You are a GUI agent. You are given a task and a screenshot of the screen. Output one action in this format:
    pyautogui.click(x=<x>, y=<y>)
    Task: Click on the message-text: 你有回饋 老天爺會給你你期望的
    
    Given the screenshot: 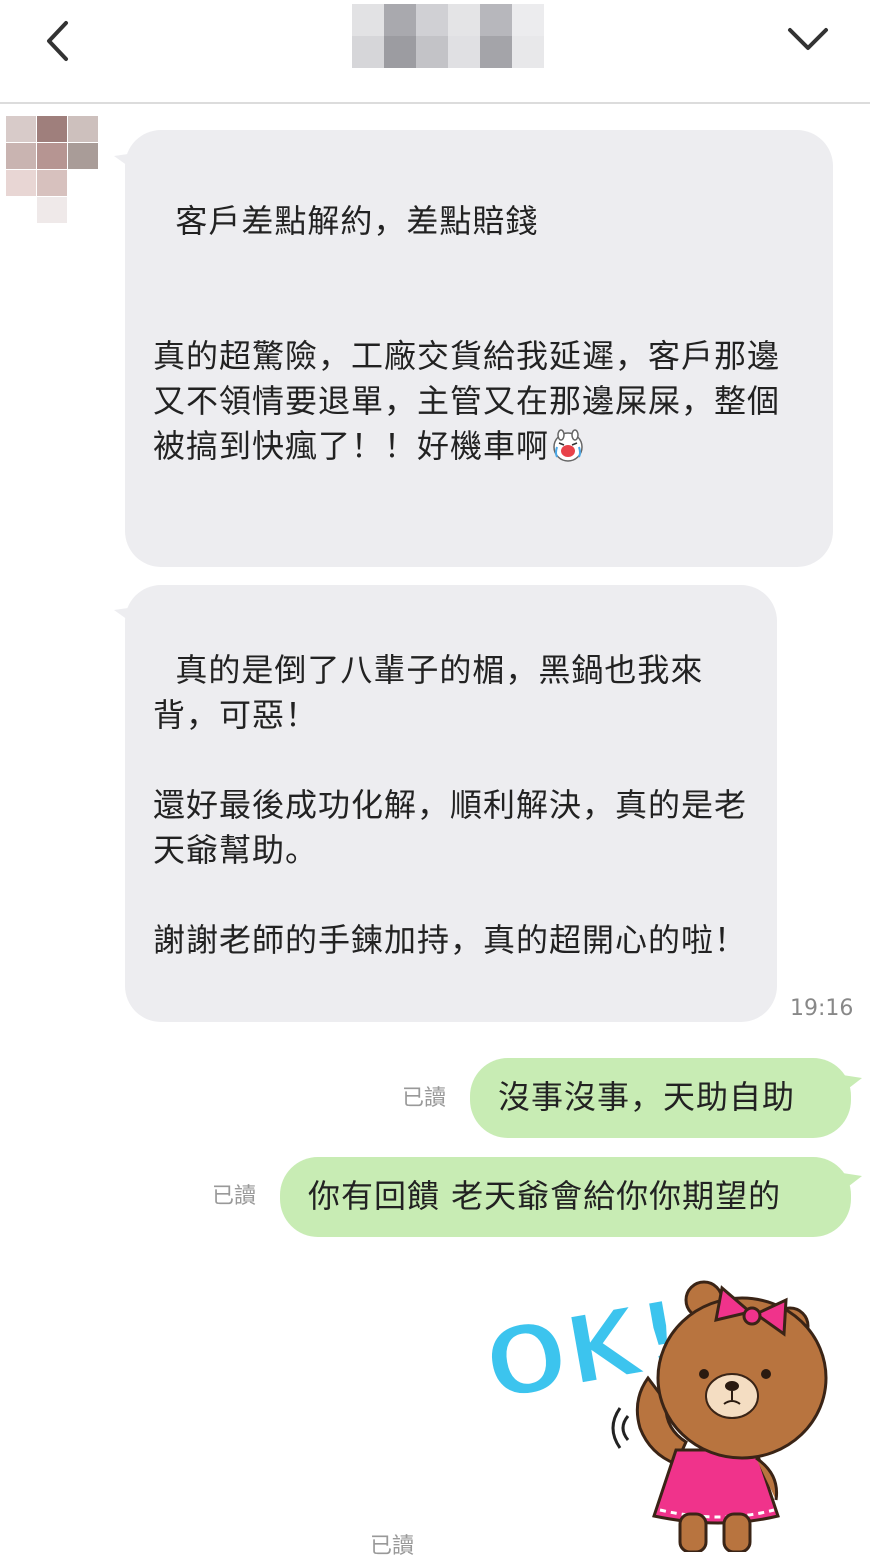 What is the action you would take?
    pyautogui.click(x=545, y=1196)
    